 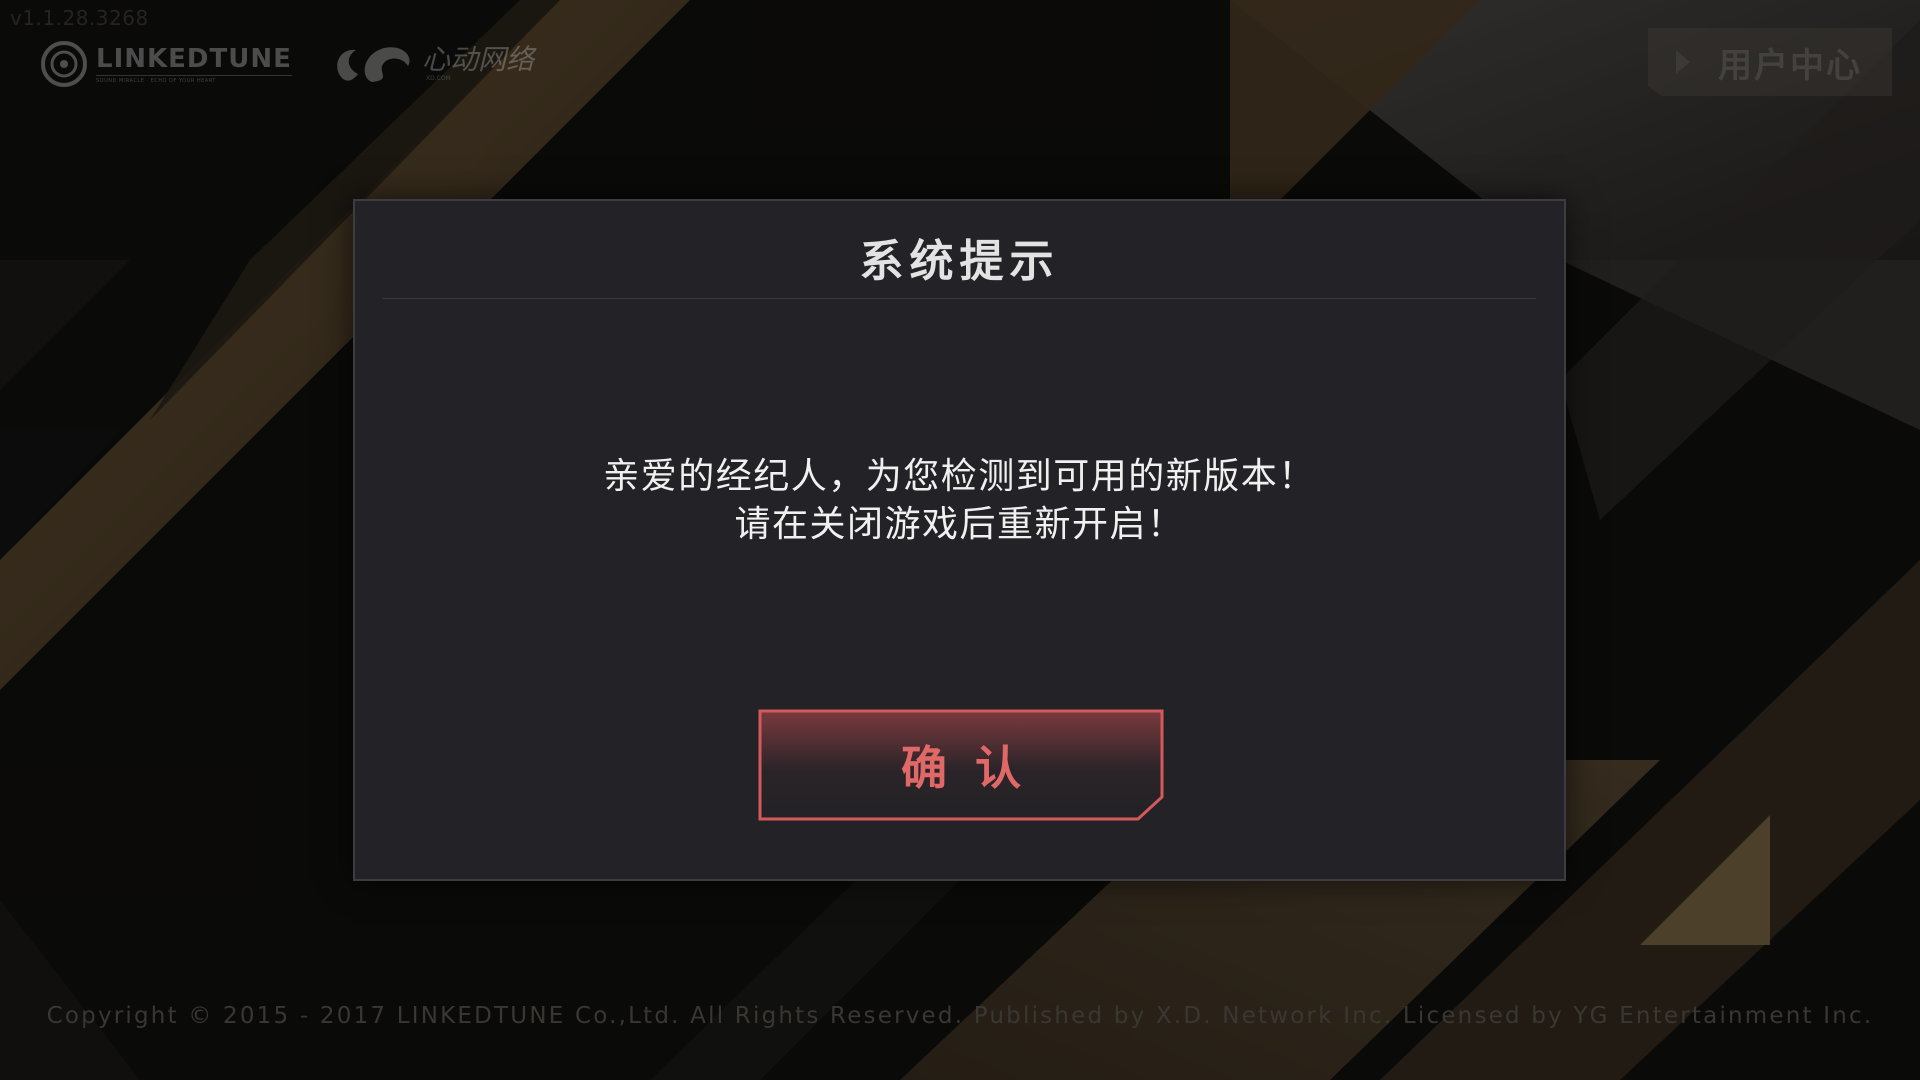 I want to click on linkedtune-tagline: SOUND MIRACLE · ECHO OF YOUR HEART, so click(x=194, y=79).